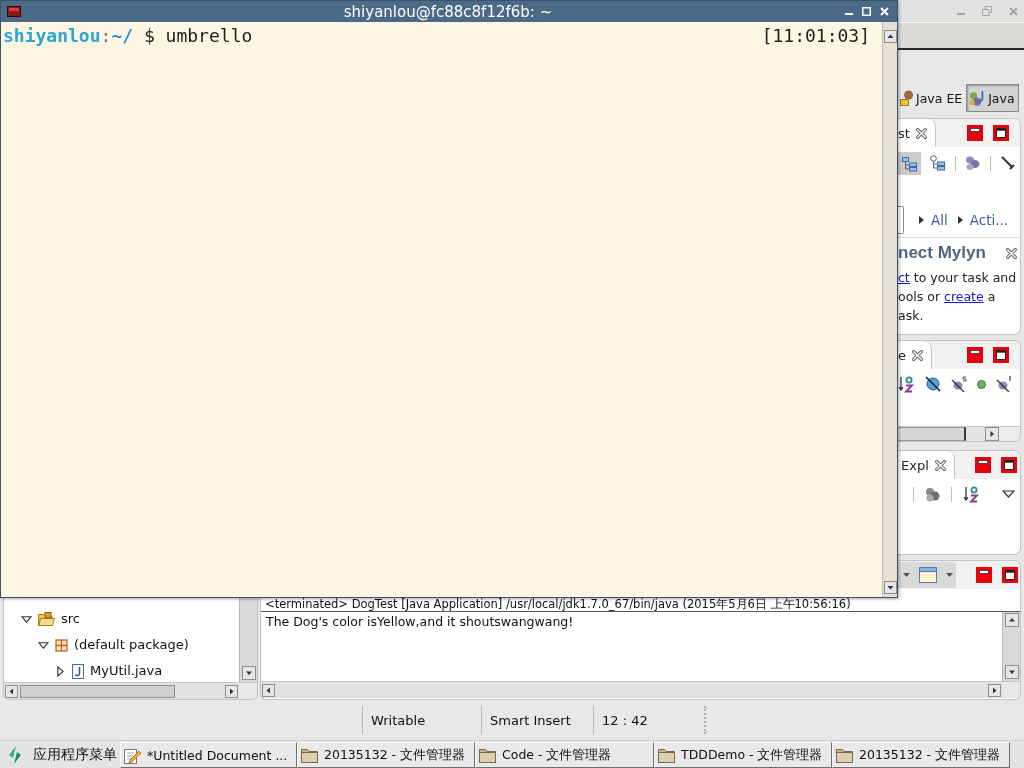 Image resolution: width=1024 pixels, height=768 pixels. I want to click on input-field, so click(901, 220).